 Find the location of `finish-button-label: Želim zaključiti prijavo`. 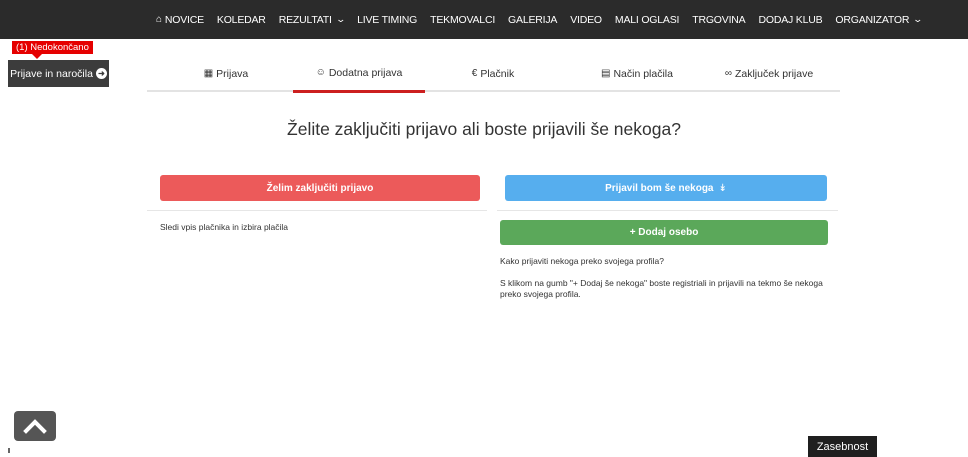

finish-button-label: Želim zaključiti prijavo is located at coordinates (320, 188).